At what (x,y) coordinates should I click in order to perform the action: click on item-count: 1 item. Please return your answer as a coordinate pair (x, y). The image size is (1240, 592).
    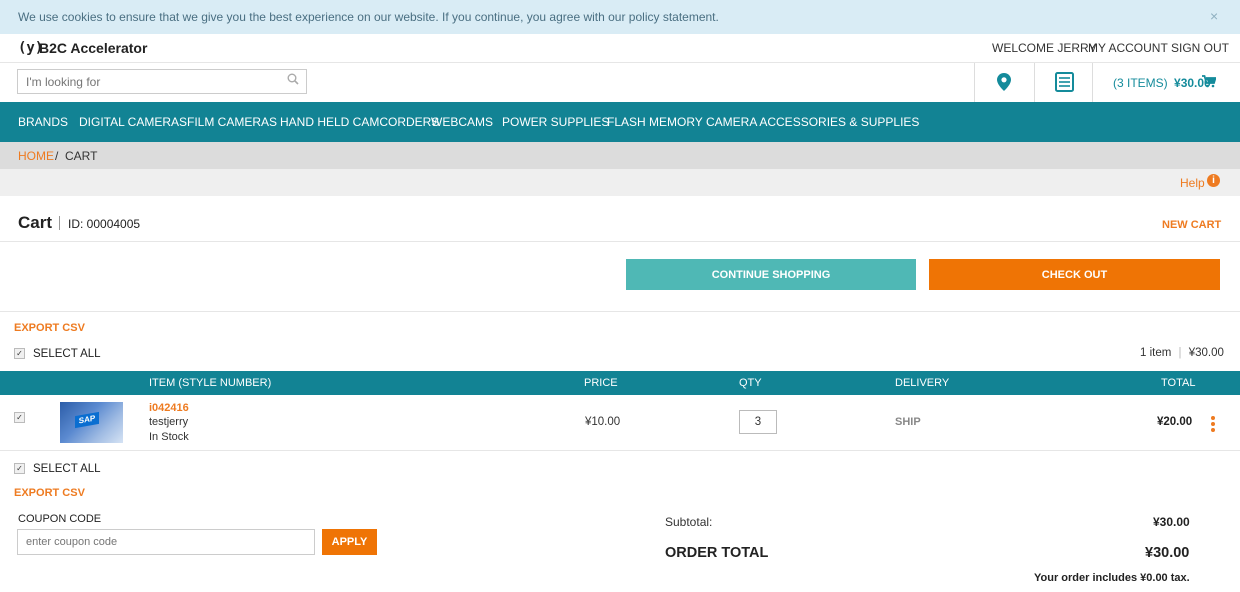
    Looking at the image, I should click on (1156, 353).